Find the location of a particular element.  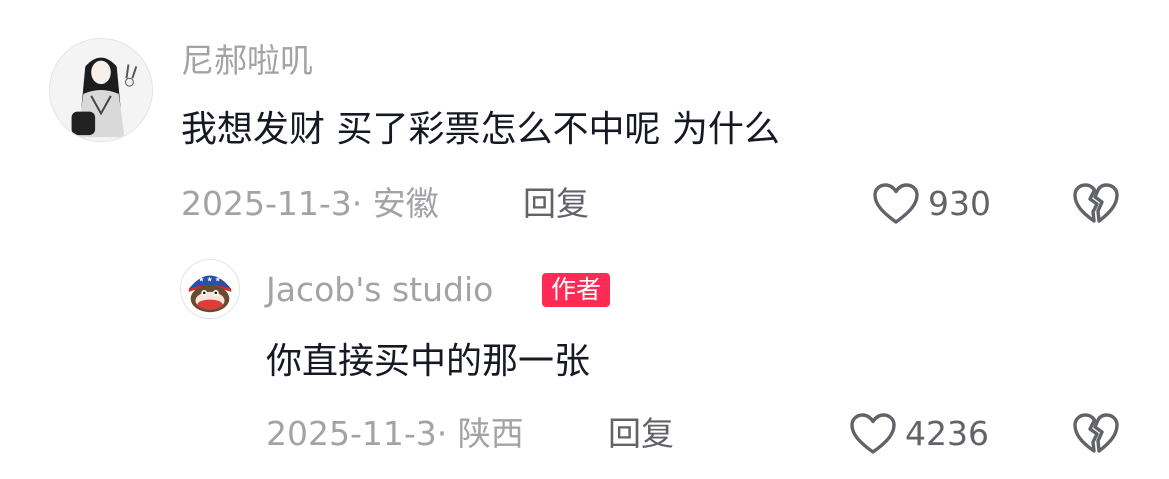

reply-reply-button: 回复 is located at coordinates (641, 434).